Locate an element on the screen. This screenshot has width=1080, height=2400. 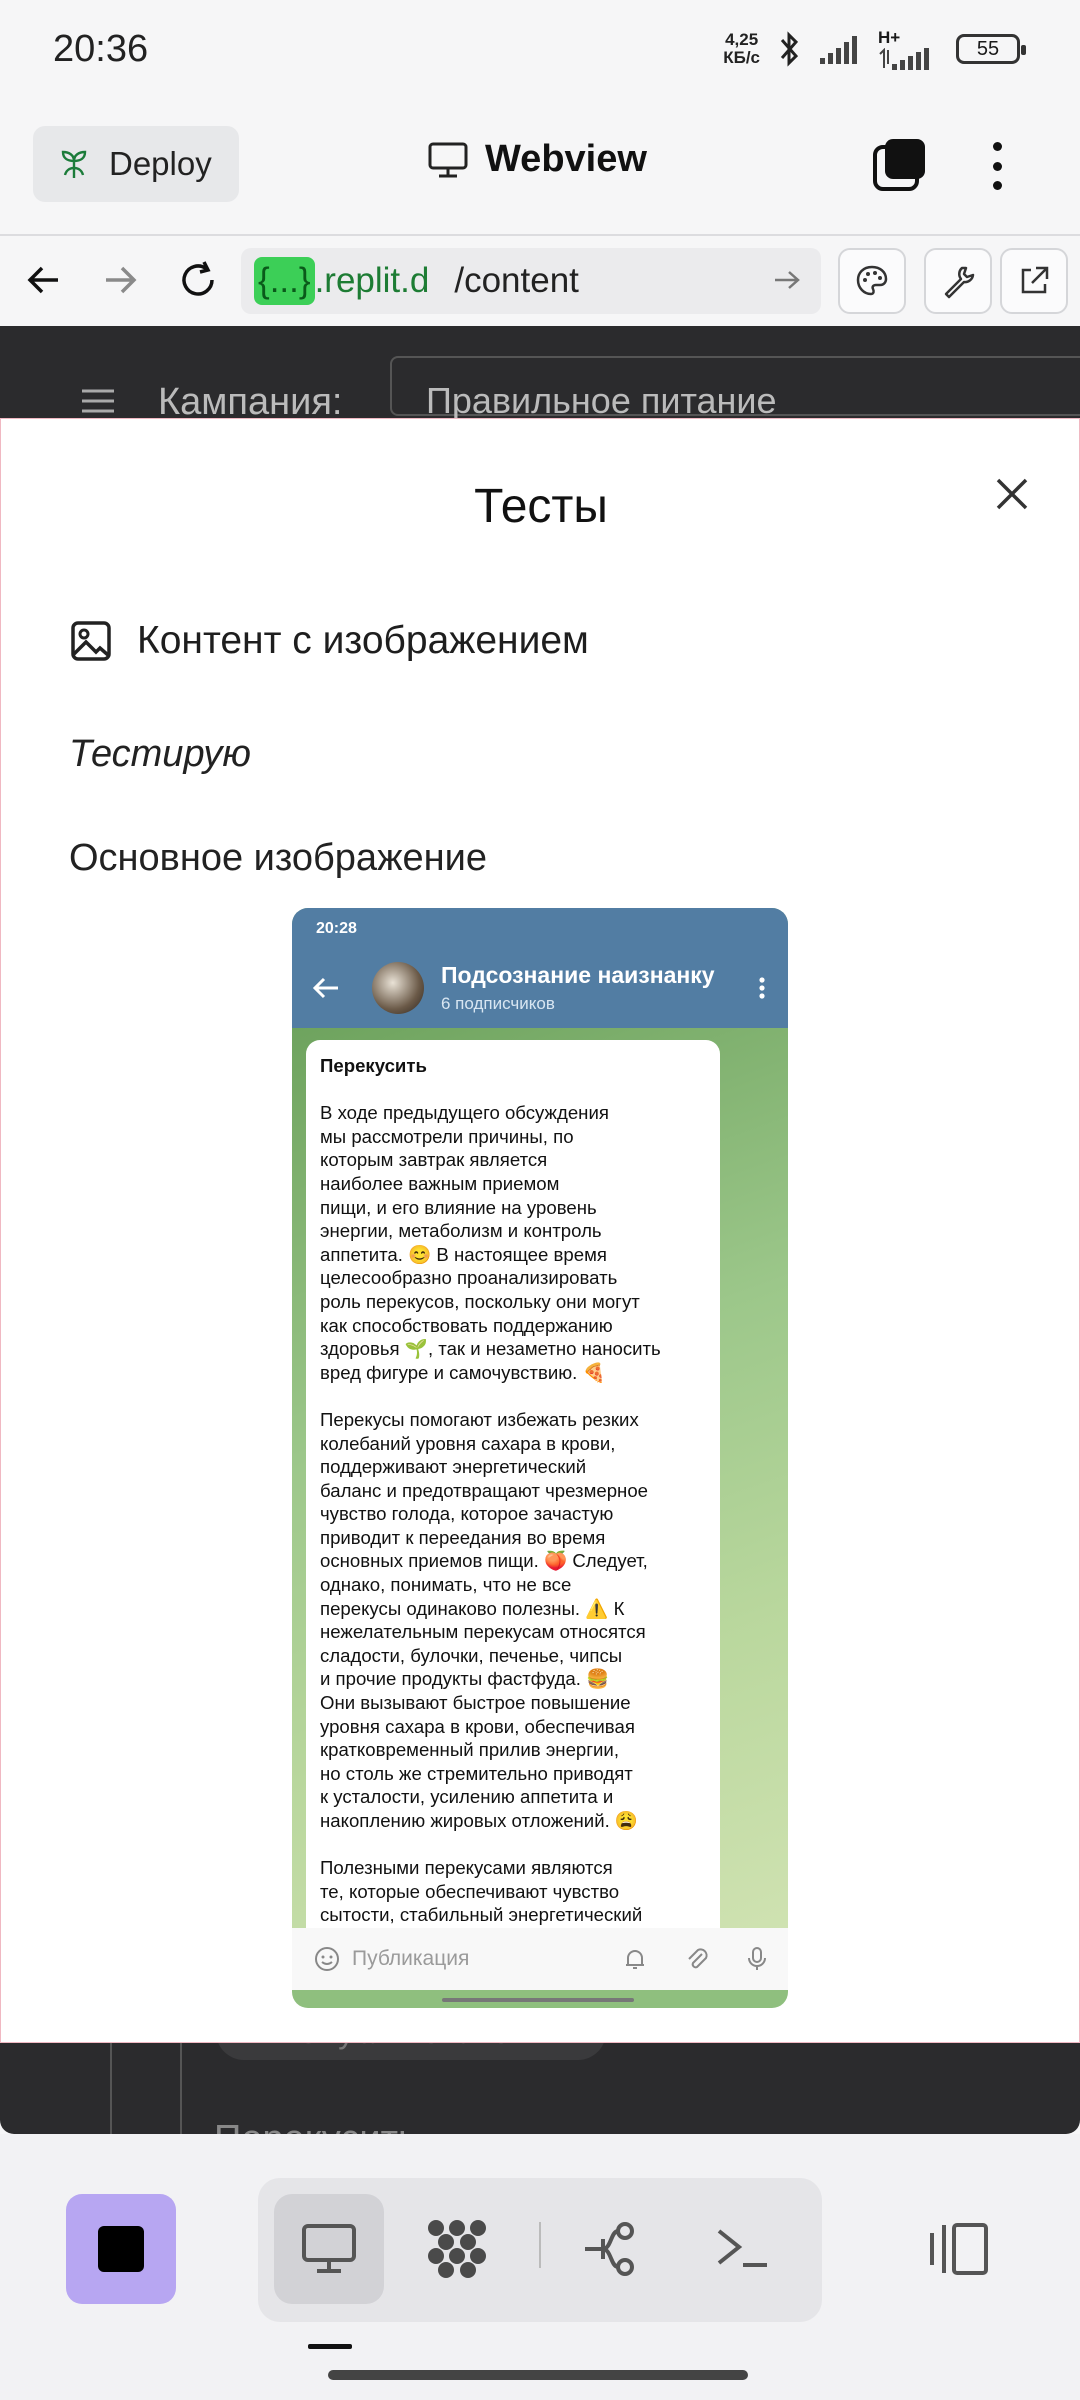
files-tab is located at coordinates (457, 2249).